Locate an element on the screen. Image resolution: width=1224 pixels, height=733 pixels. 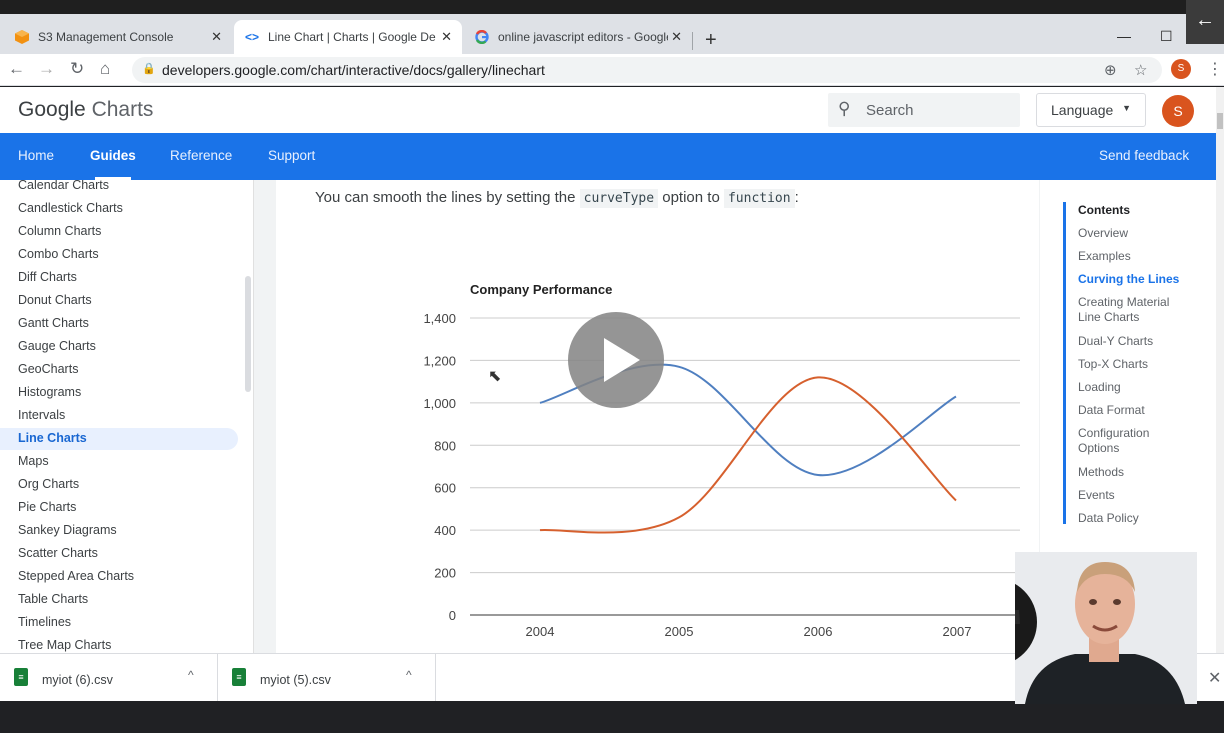
y-tick-label: 1,200 is located at coordinates (439, 360).